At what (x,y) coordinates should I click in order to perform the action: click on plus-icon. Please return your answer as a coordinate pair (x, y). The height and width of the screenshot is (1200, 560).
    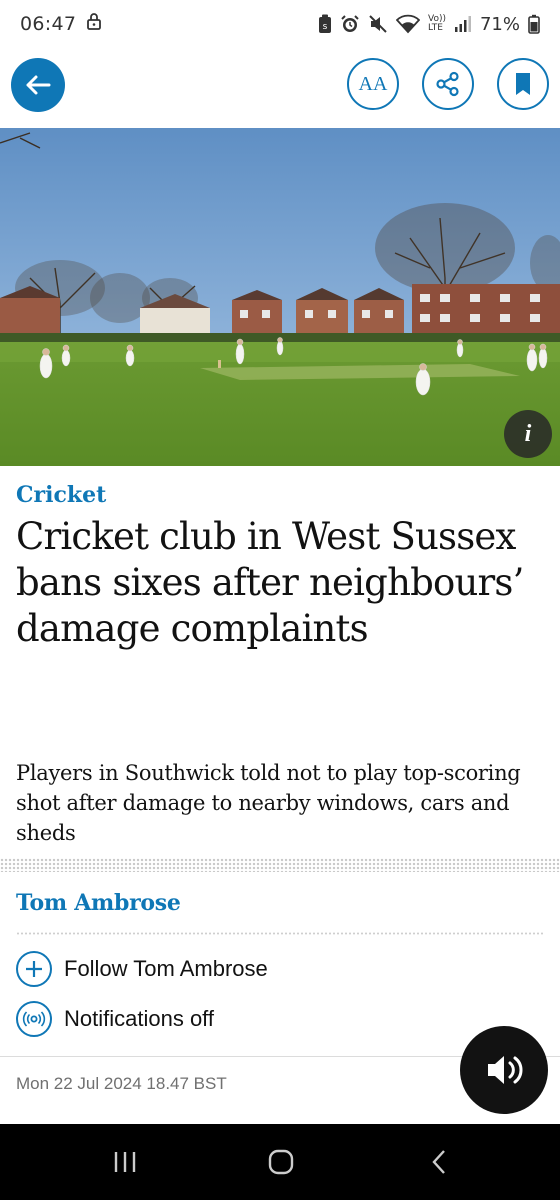
    Looking at the image, I should click on (34, 969).